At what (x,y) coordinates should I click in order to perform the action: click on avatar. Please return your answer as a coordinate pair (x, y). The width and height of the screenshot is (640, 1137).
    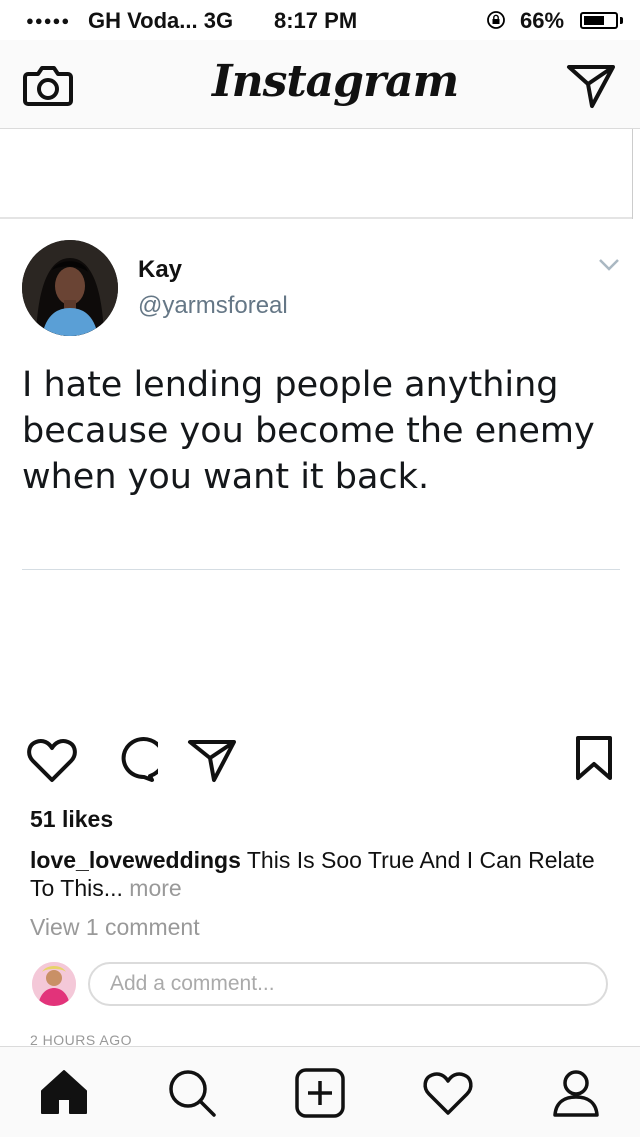
    Looking at the image, I should click on (54, 984).